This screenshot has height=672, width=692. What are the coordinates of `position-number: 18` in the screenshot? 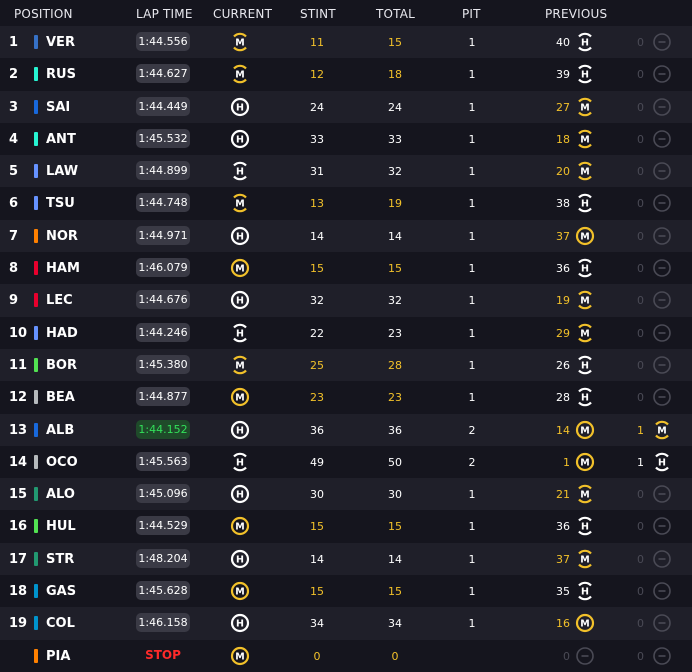 It's located at (18, 592).